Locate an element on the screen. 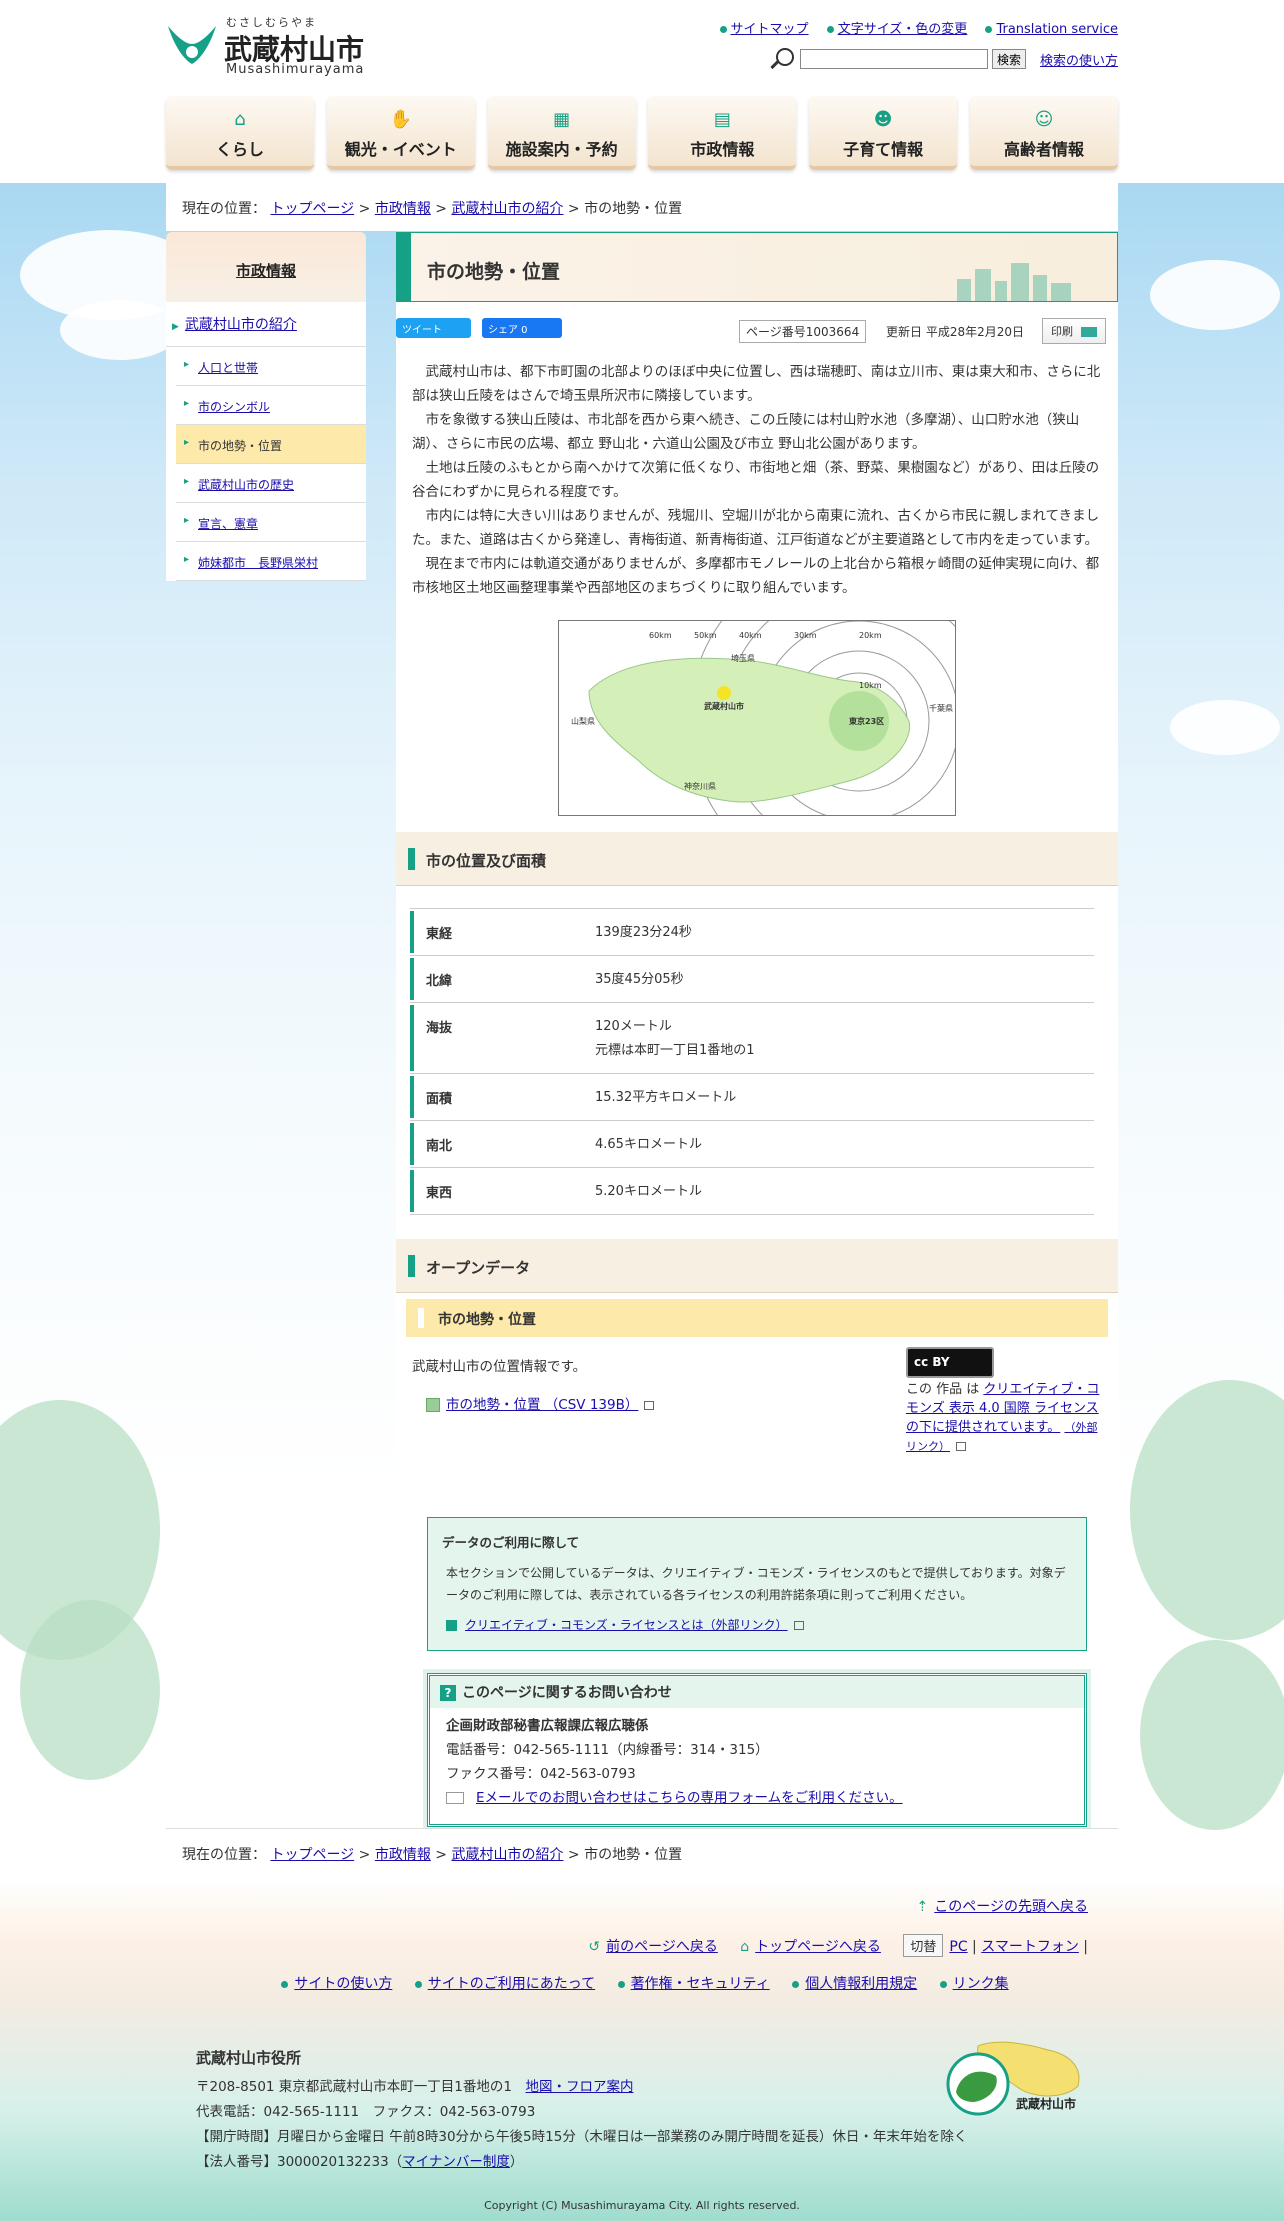  sidebar-item-label: 姉妹都市 長野県栄村 is located at coordinates (258, 563).